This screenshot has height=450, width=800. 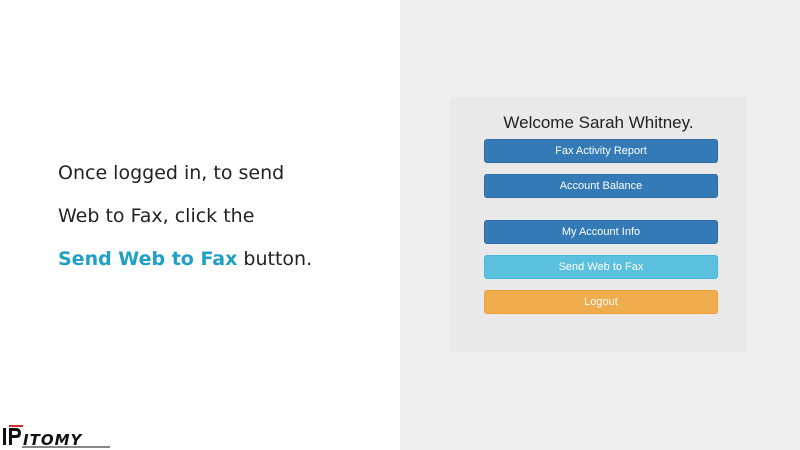 What do you see at coordinates (601, 186) in the screenshot?
I see `account-balance-button: Account Balance` at bounding box center [601, 186].